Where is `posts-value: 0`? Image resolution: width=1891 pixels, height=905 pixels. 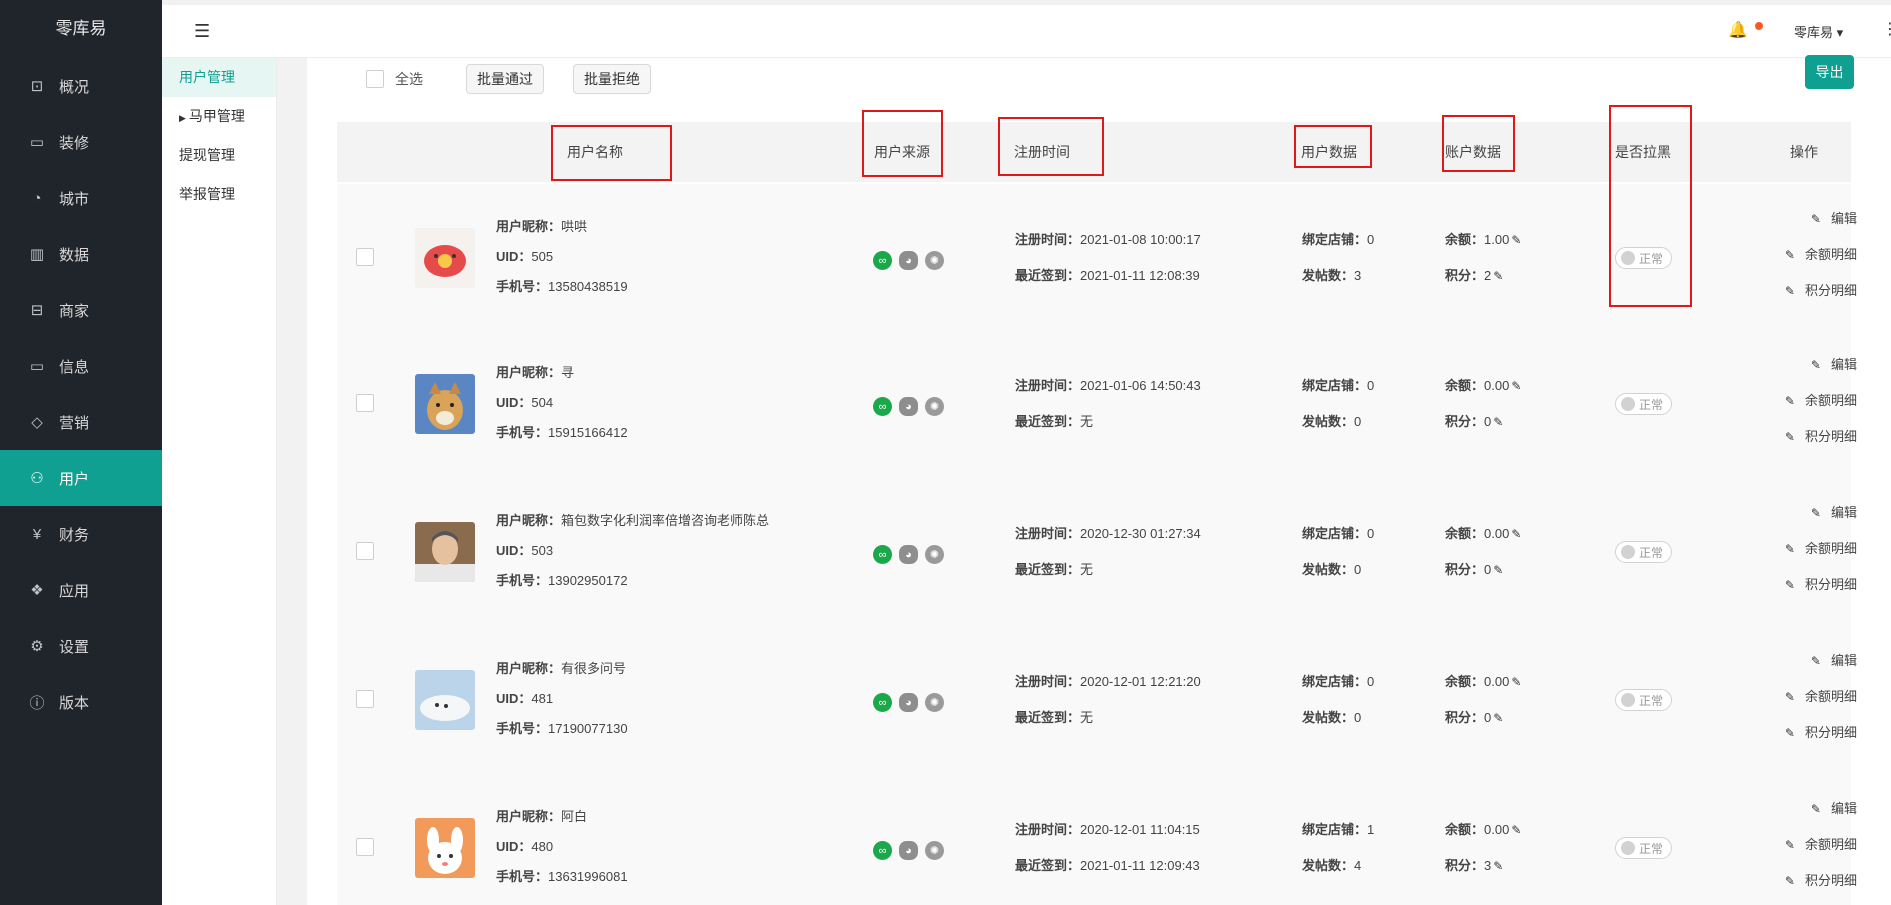 posts-value: 0 is located at coordinates (1358, 421).